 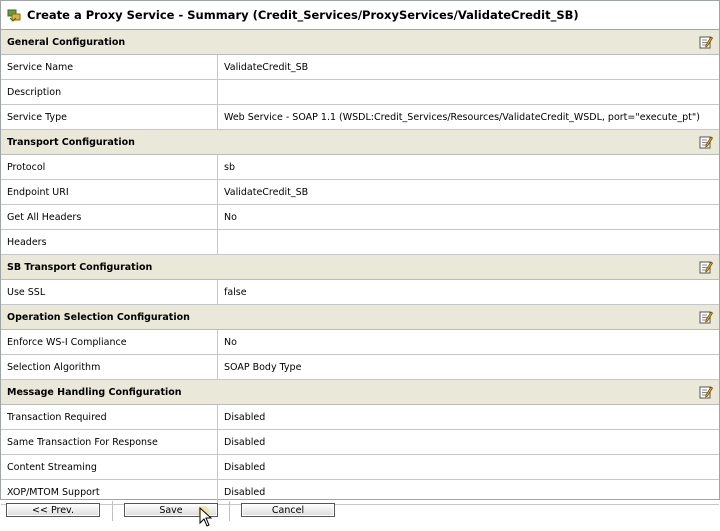 I want to click on row-label: Same Transaction For Response, so click(x=109, y=442).